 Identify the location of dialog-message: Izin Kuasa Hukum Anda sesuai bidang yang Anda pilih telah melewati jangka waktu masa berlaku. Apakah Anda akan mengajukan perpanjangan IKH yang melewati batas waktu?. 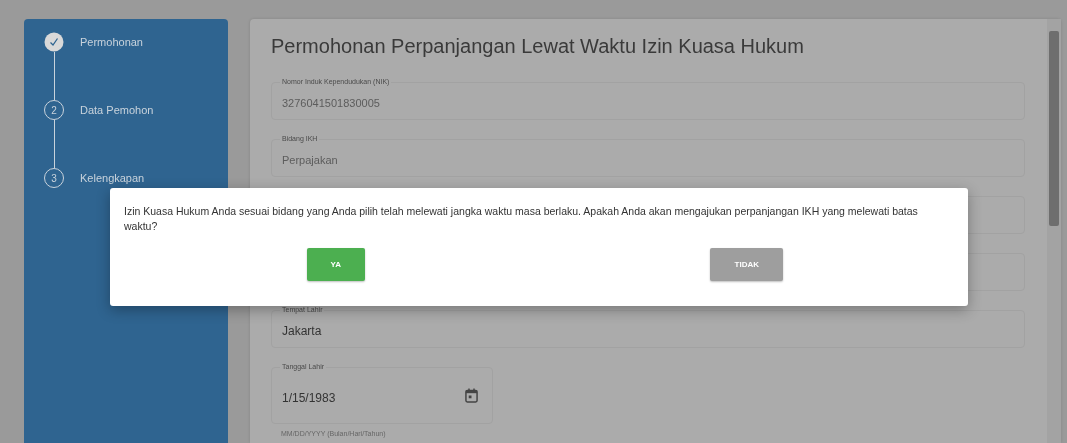
(521, 219).